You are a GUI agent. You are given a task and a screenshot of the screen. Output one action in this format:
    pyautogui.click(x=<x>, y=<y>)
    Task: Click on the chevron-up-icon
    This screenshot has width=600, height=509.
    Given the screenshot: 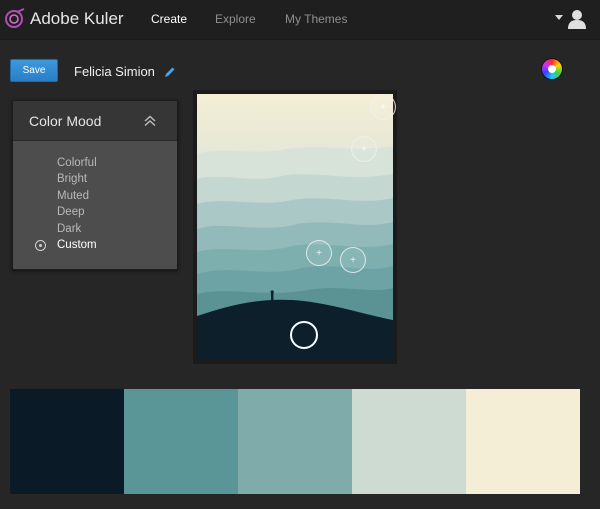 What is the action you would take?
    pyautogui.click(x=150, y=121)
    